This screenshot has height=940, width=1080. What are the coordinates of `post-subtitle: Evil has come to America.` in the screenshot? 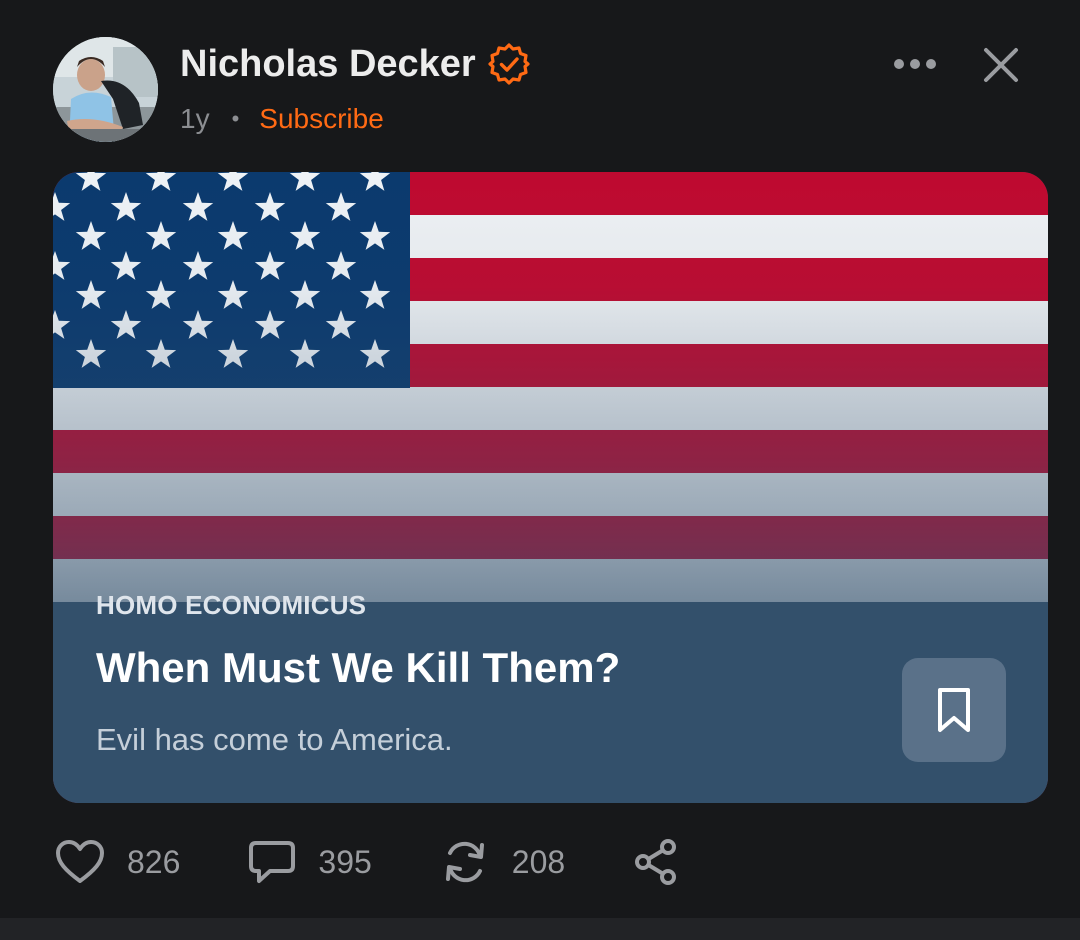 It's located at (274, 739).